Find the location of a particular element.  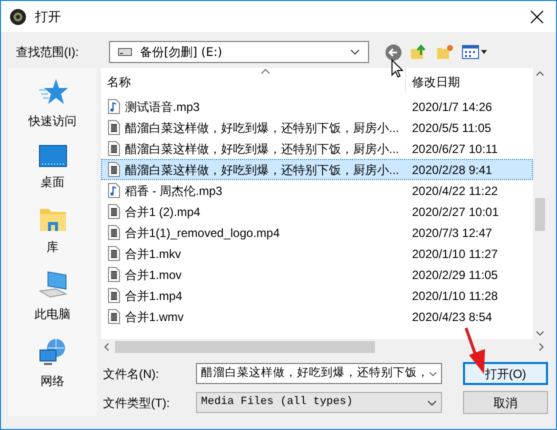

scroll-up-icon is located at coordinates (540, 73).